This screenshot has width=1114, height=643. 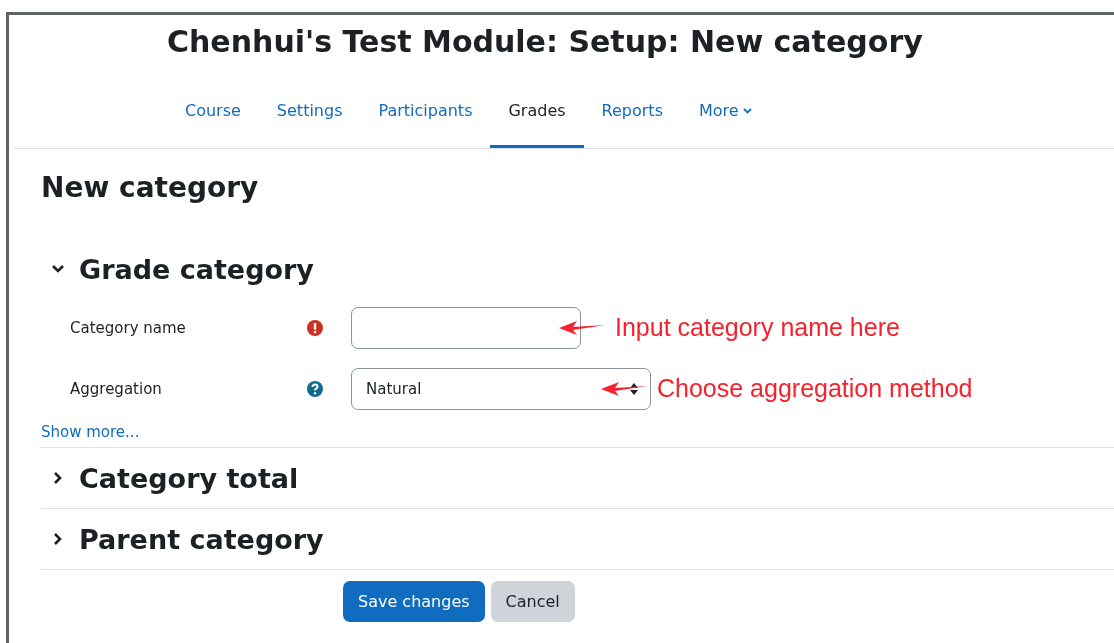 I want to click on save-button: Save changes, so click(x=414, y=601).